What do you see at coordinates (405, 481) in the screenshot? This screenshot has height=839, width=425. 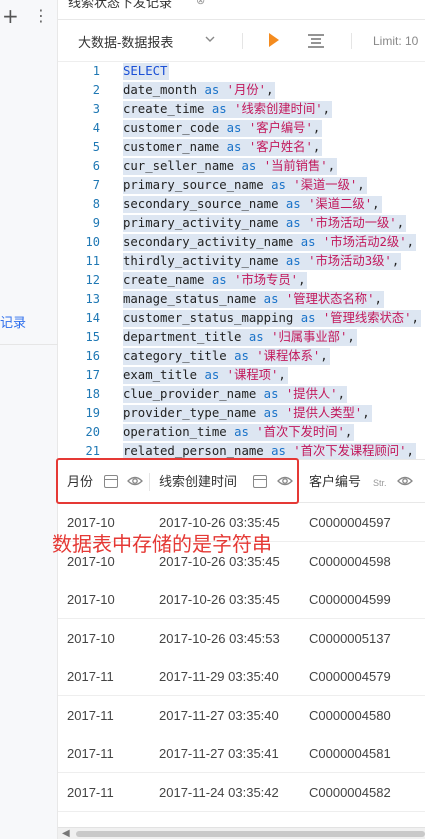 I see `eye-icon` at bounding box center [405, 481].